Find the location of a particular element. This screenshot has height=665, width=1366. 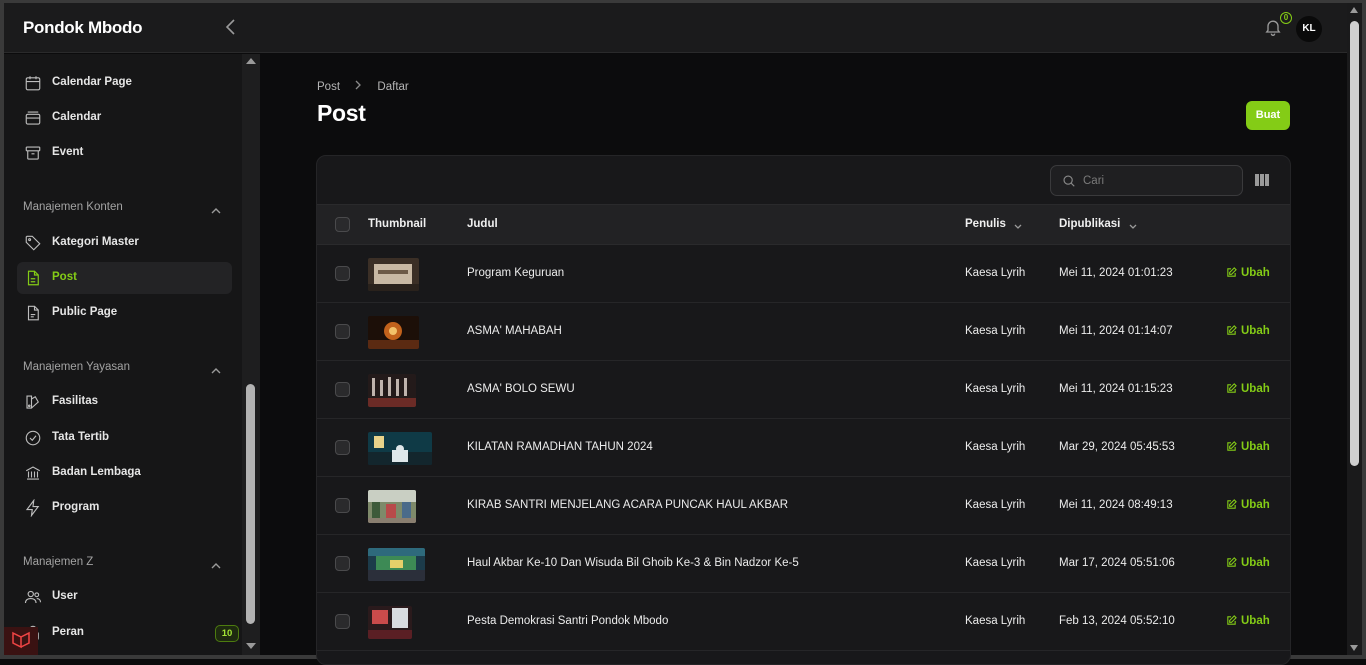

sidebar-item-label: Kategori Master is located at coordinates (95, 242).